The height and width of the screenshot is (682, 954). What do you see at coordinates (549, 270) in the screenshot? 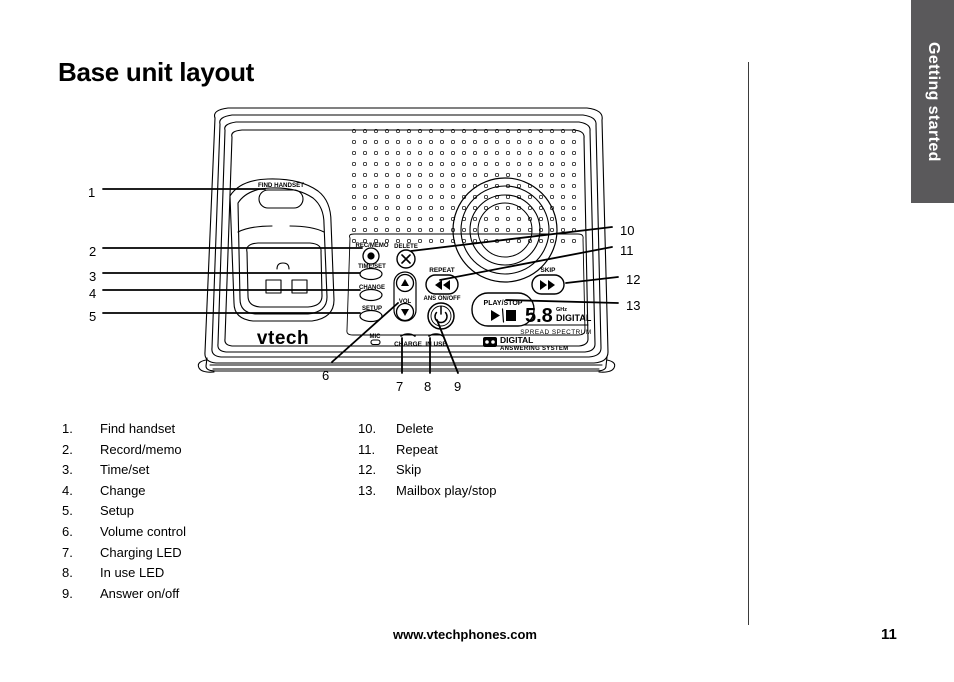
I see `skip-label: SKIP` at bounding box center [549, 270].